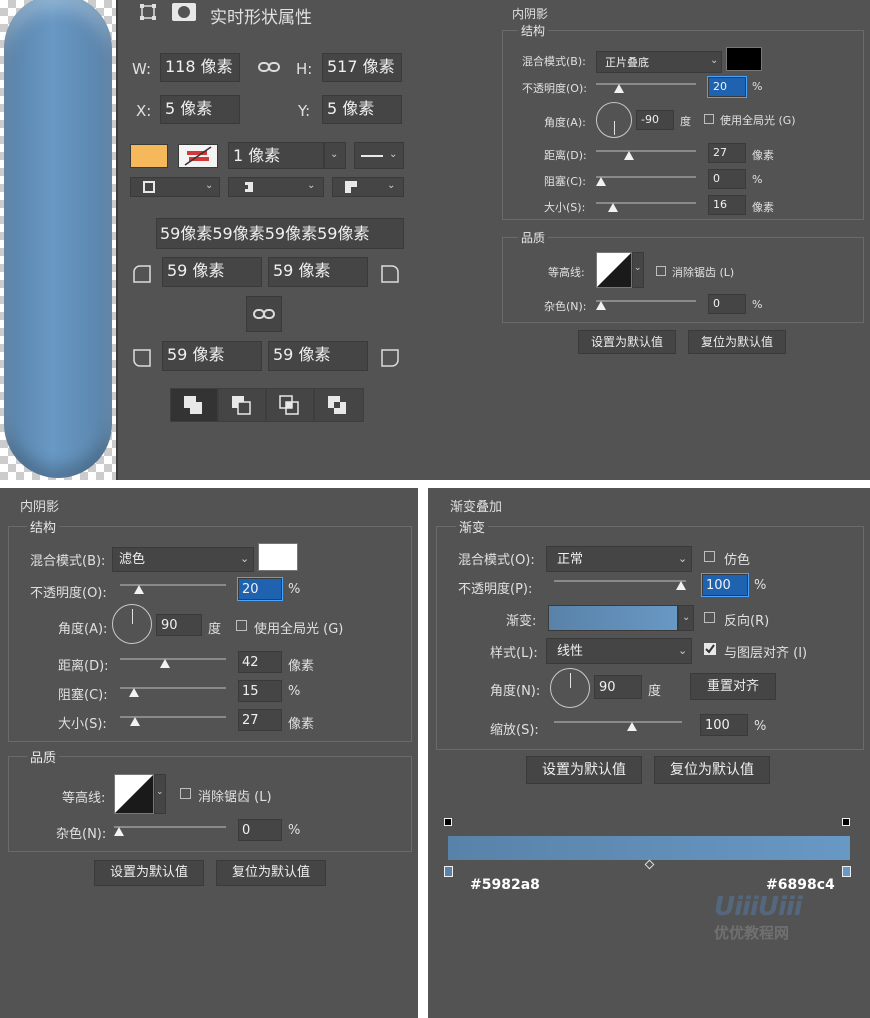 Image resolution: width=870 pixels, height=1018 pixels. Describe the element at coordinates (448, 822) in the screenshot. I see `opacity-stop-left` at that location.